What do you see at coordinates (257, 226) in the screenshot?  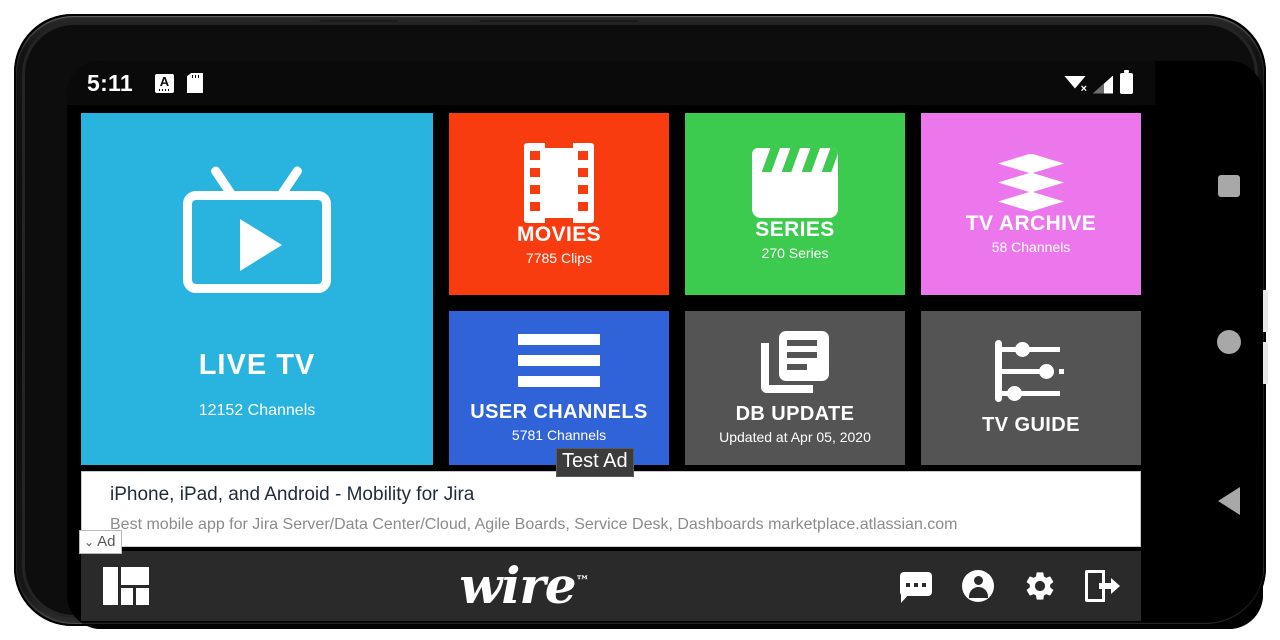 I see `tv-play-icon` at bounding box center [257, 226].